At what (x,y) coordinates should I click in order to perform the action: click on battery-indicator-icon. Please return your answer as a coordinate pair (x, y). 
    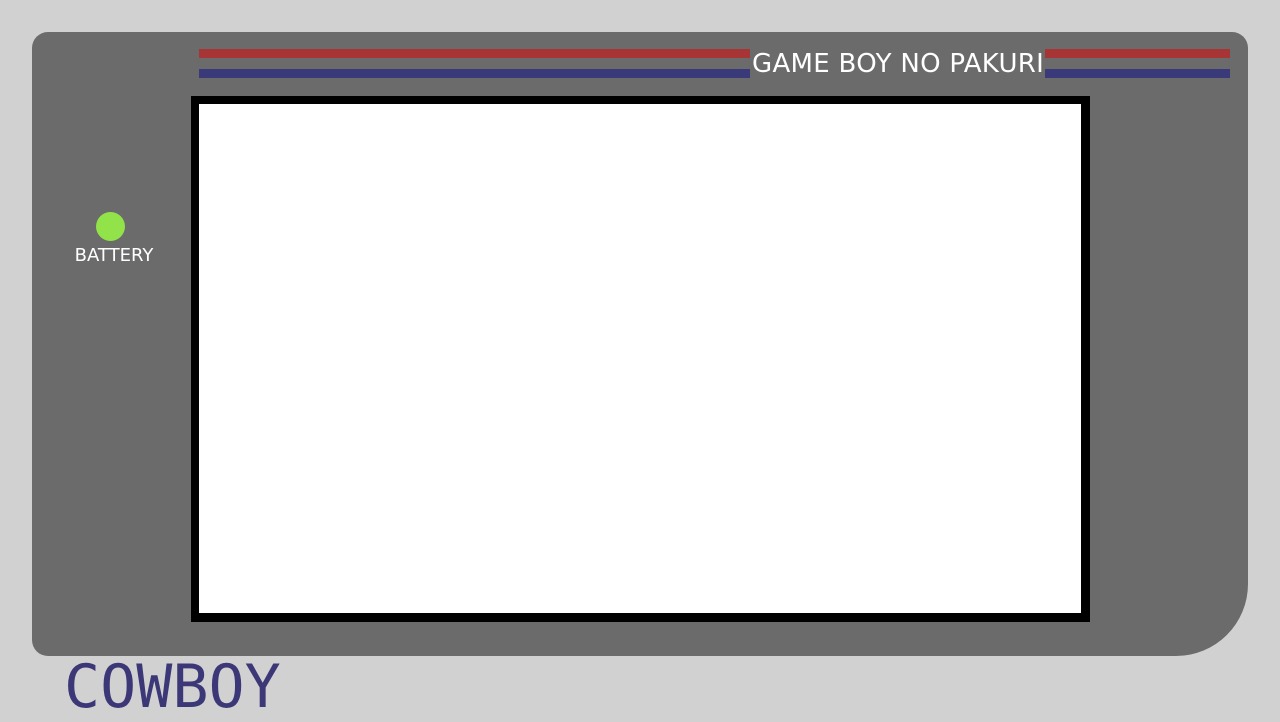
    Looking at the image, I should click on (110, 226).